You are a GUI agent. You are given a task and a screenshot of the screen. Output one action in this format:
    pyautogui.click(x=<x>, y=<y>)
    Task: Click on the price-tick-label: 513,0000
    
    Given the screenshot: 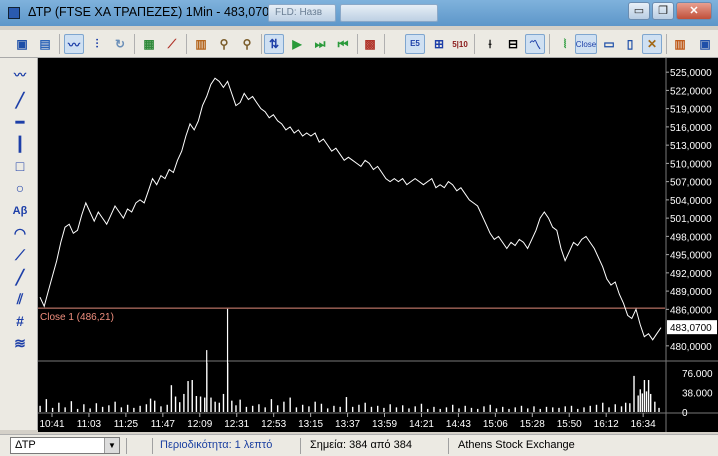 What is the action you would take?
    pyautogui.click(x=691, y=146)
    